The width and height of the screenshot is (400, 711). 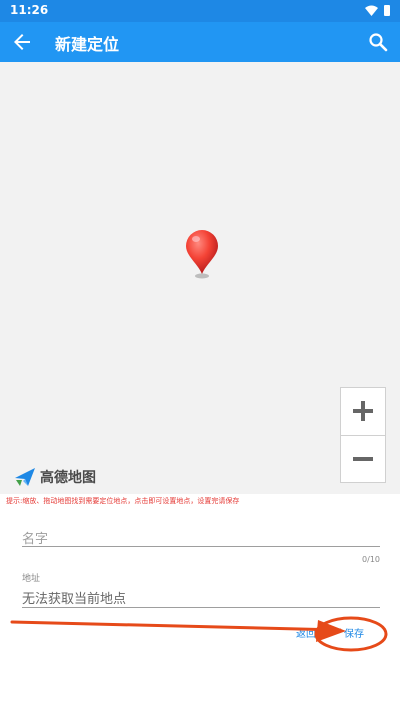 What do you see at coordinates (201, 596) in the screenshot?
I see `address-field: 无法获取当前地点` at bounding box center [201, 596].